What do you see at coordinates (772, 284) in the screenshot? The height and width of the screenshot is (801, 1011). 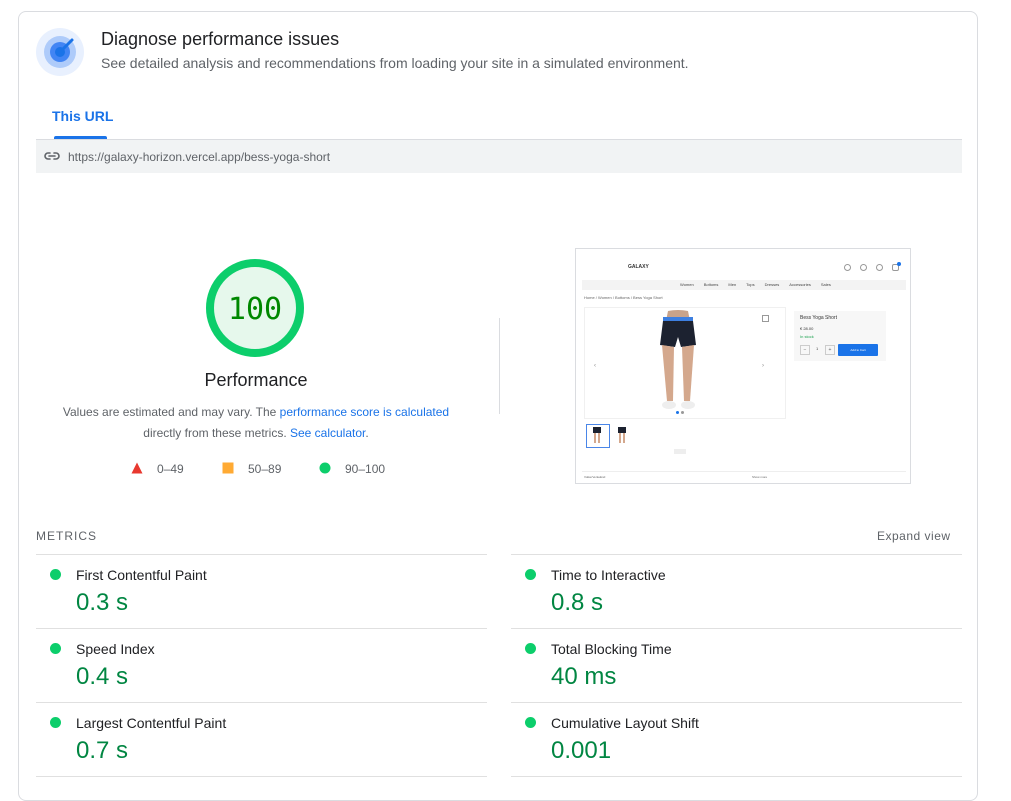 I see `screenshot-nav-item: Dresses` at bounding box center [772, 284].